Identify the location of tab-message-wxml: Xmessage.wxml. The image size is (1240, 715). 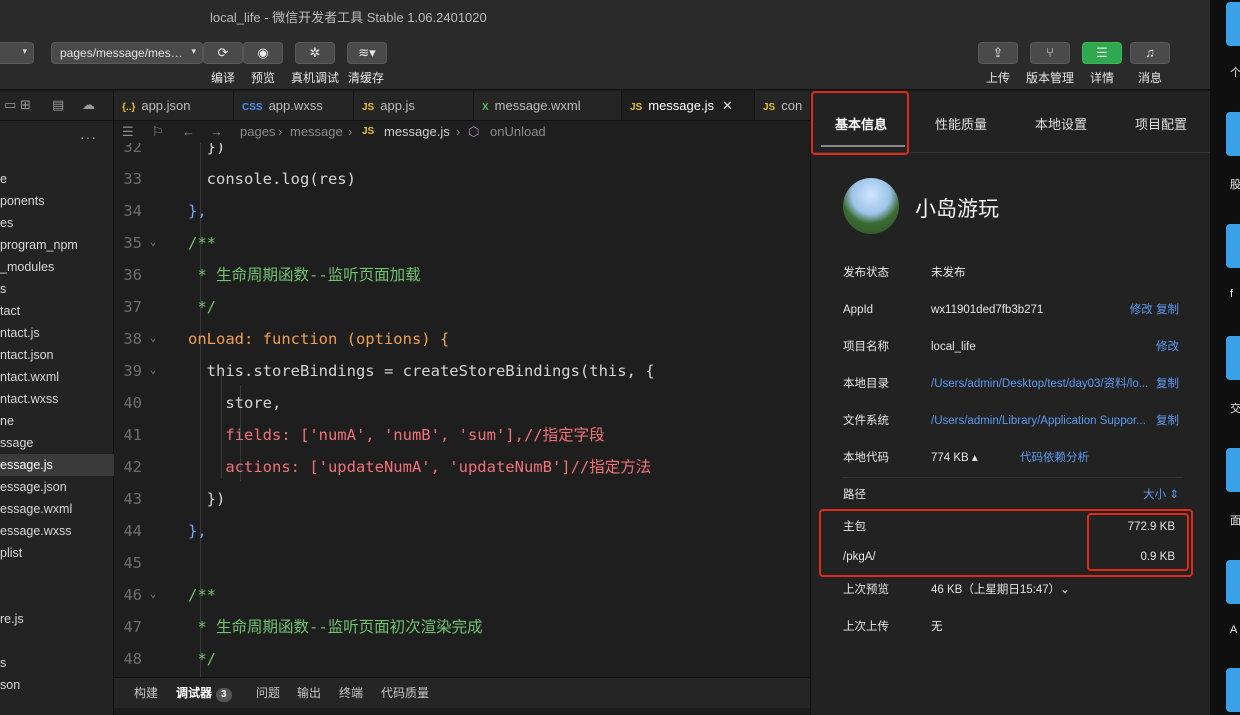
(548, 105).